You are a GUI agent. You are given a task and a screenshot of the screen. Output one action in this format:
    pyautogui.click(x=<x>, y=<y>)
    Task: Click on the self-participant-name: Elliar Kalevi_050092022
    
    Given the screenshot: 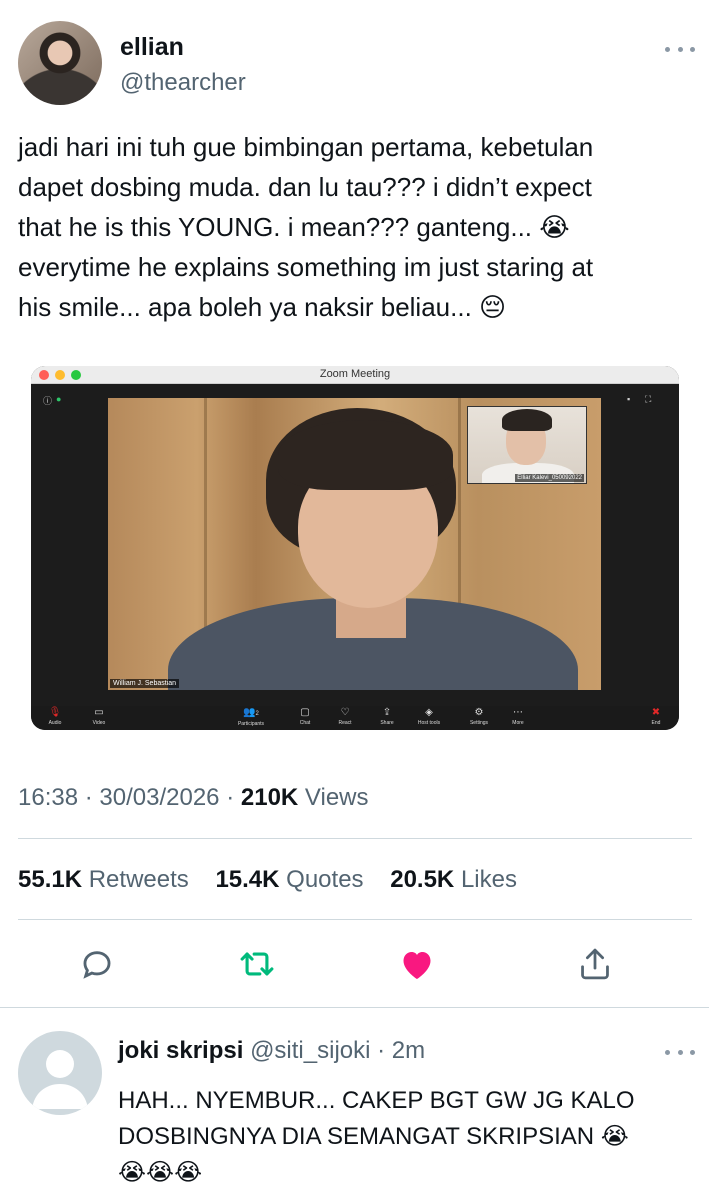 What is the action you would take?
    pyautogui.click(x=549, y=478)
    